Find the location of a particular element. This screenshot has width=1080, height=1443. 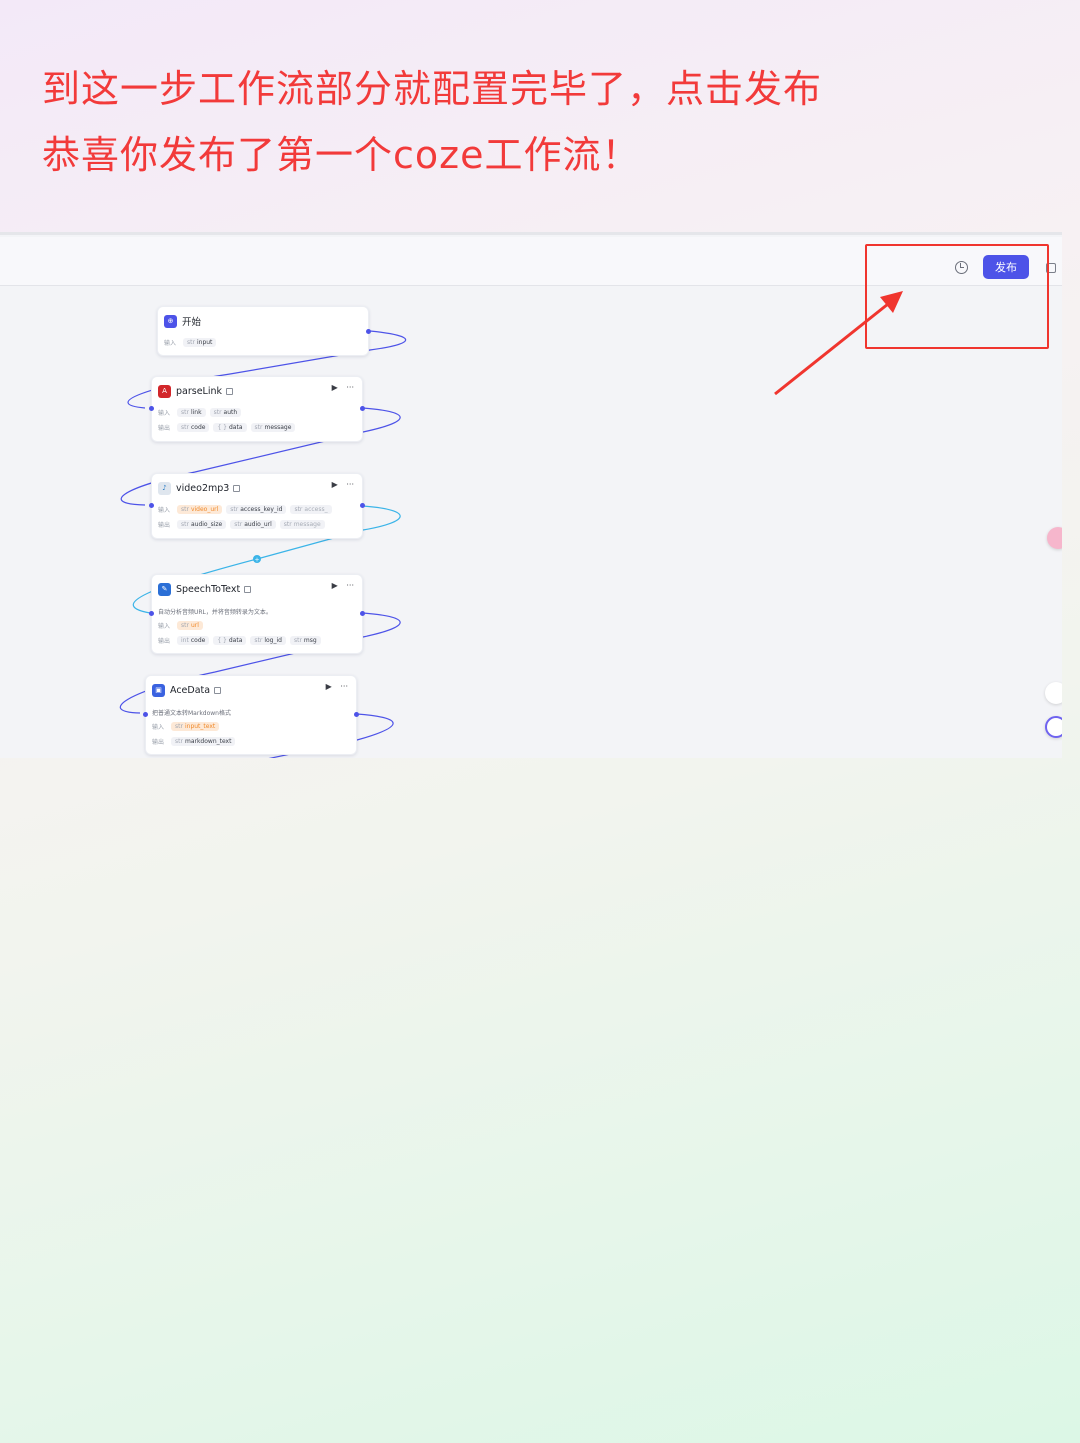

annotation-arrow is located at coordinates (838, 343).